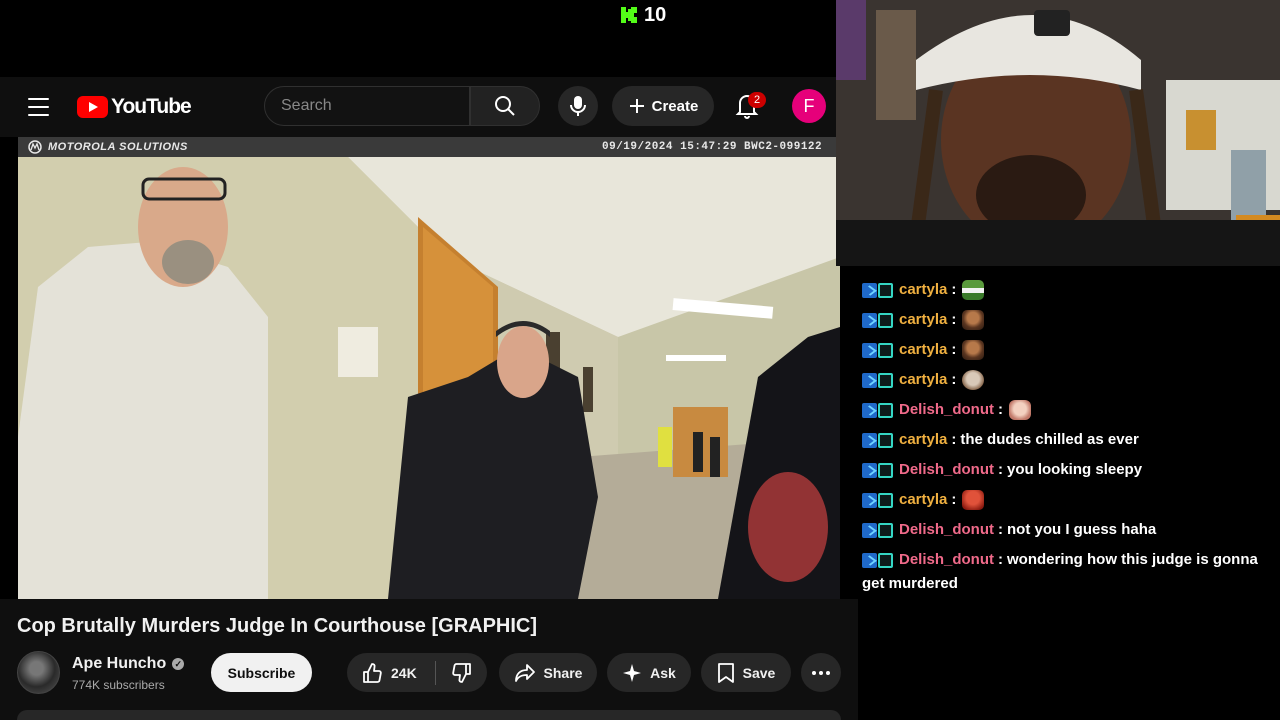 Image resolution: width=1280 pixels, height=720 pixels. I want to click on sparkle-icon, so click(632, 672).